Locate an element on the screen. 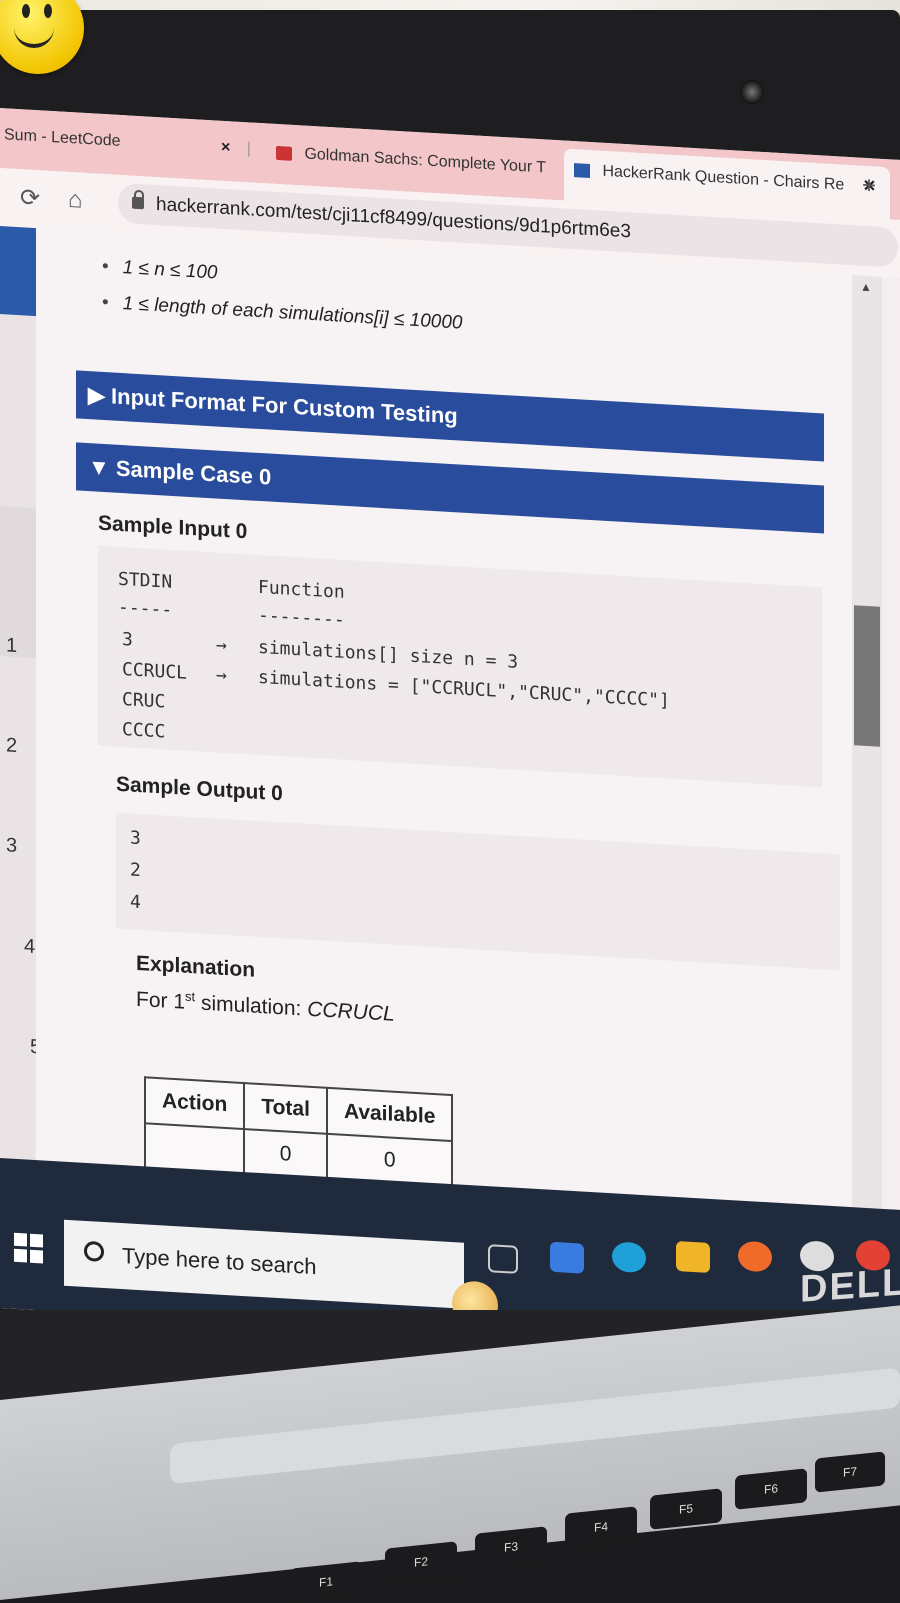 The height and width of the screenshot is (1603, 900). firefox-icon is located at coordinates (755, 1256).